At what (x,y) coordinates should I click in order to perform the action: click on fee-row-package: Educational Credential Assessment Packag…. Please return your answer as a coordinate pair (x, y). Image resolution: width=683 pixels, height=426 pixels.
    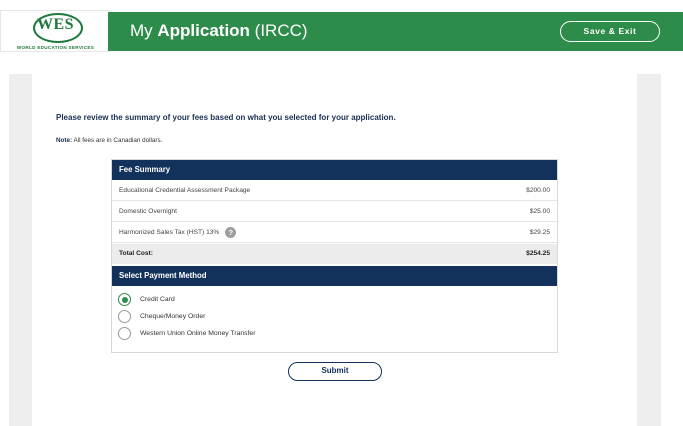
    Looking at the image, I should click on (334, 190).